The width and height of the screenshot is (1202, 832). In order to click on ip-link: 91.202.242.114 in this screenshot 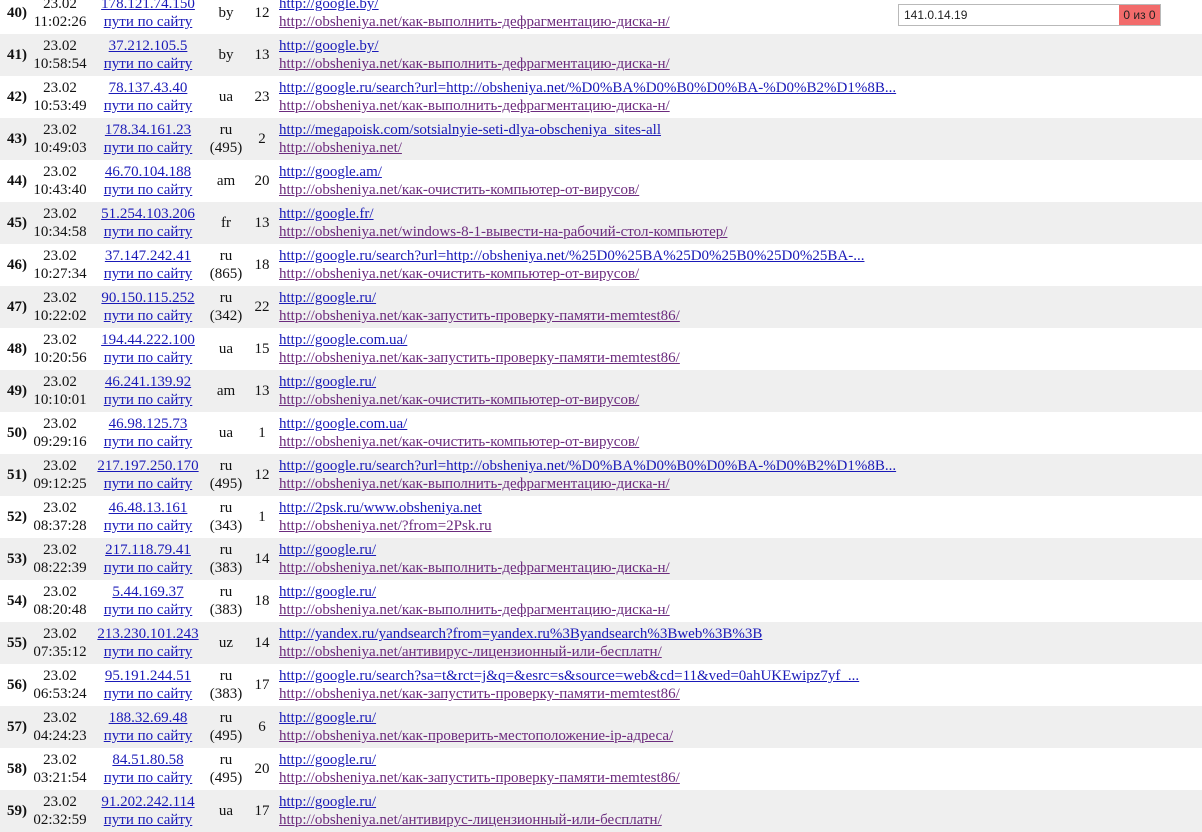, I will do `click(148, 802)`.